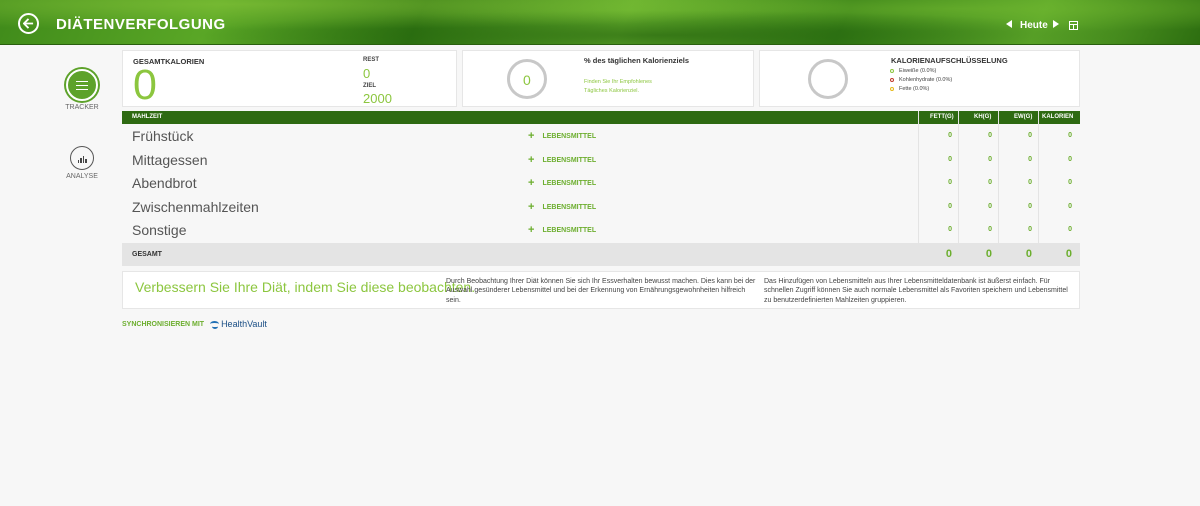  Describe the element at coordinates (82, 85) in the screenshot. I see `tracker-button` at that location.